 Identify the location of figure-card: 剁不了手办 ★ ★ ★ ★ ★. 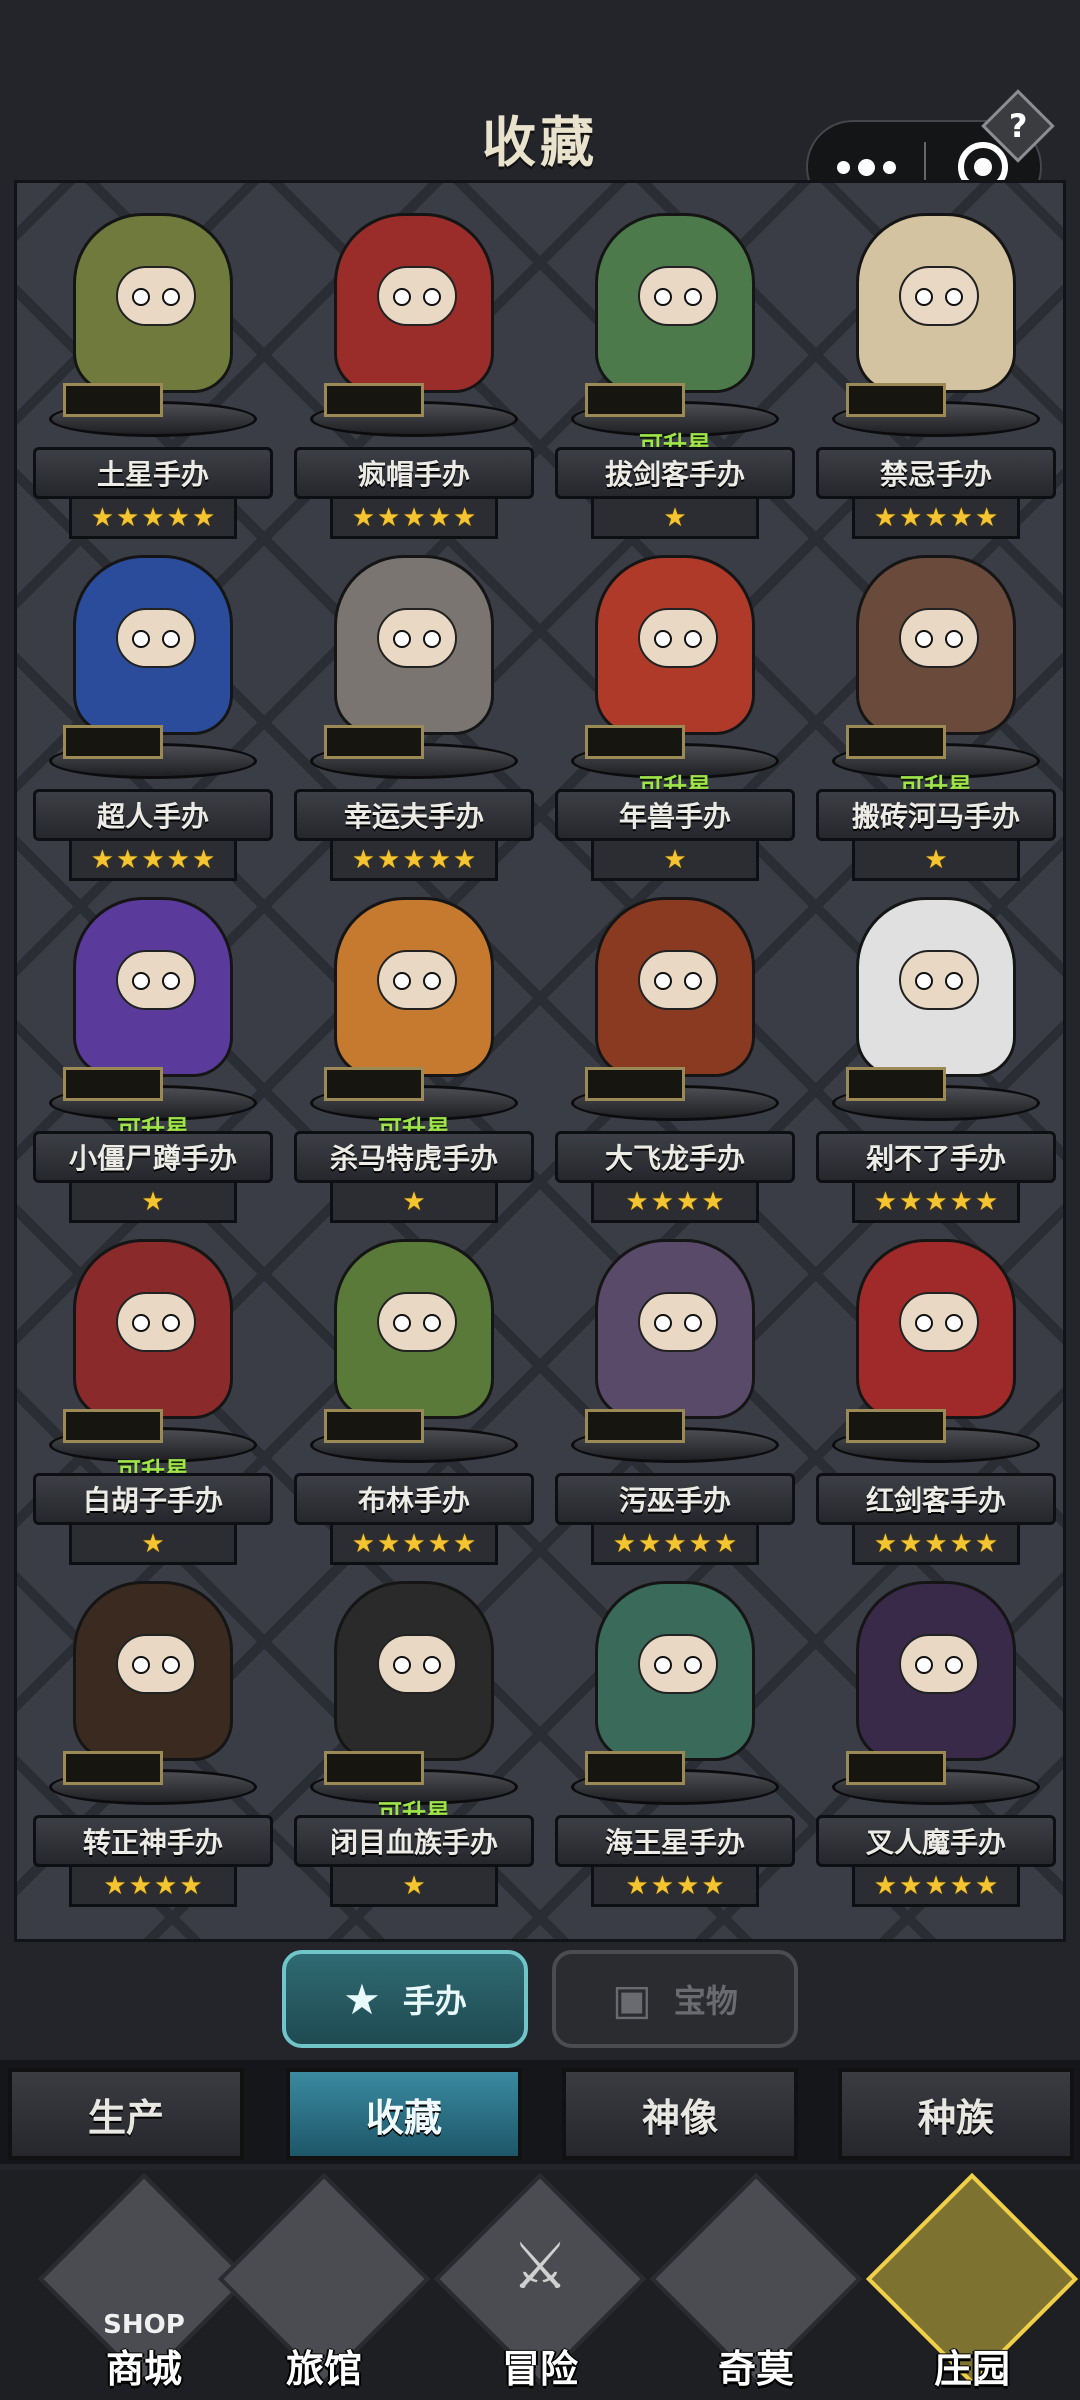
(936, 1057).